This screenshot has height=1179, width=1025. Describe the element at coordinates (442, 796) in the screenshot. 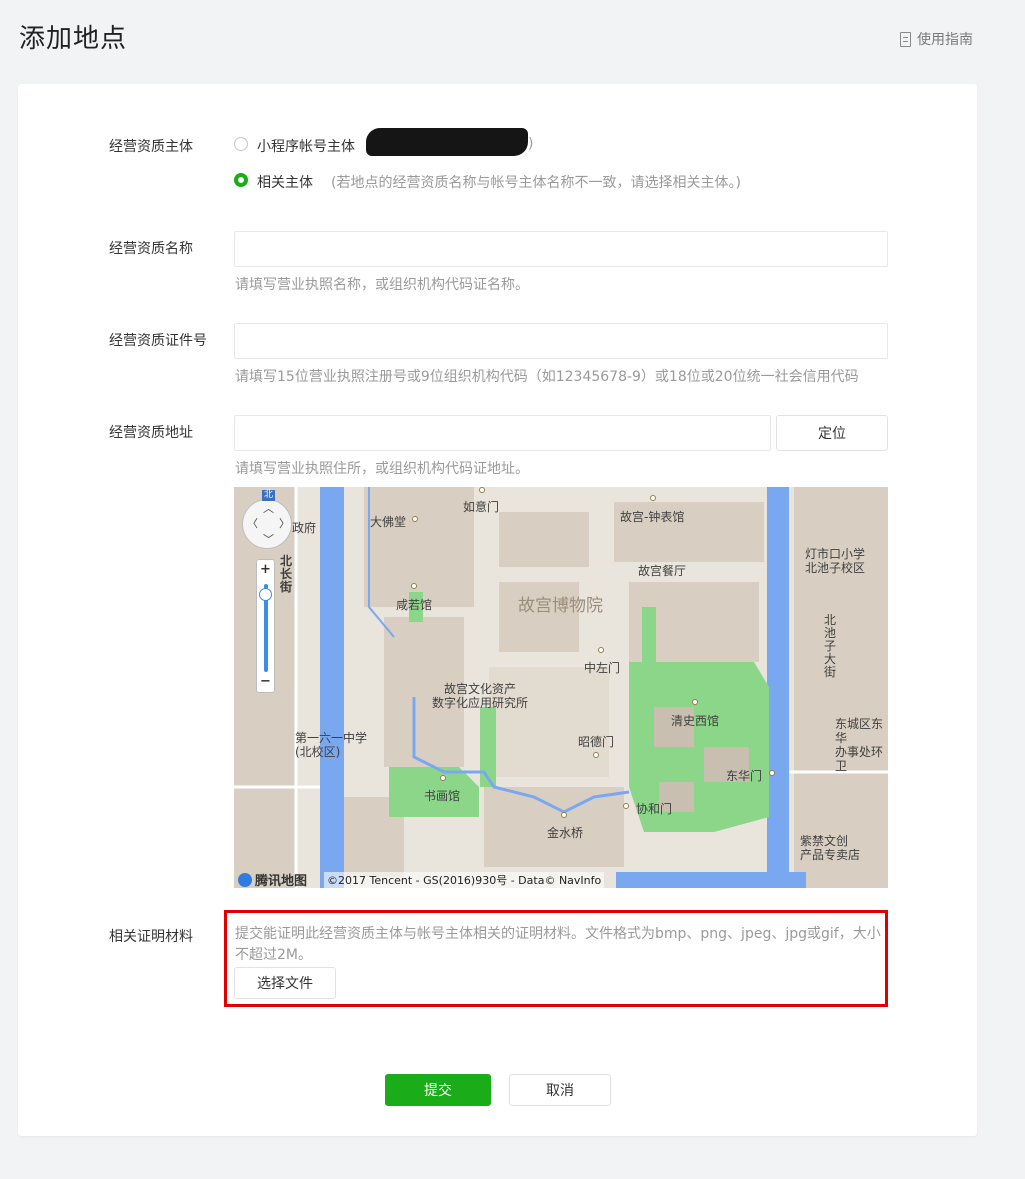

I see `map-label-shuhuaguan: 书画馆` at that location.